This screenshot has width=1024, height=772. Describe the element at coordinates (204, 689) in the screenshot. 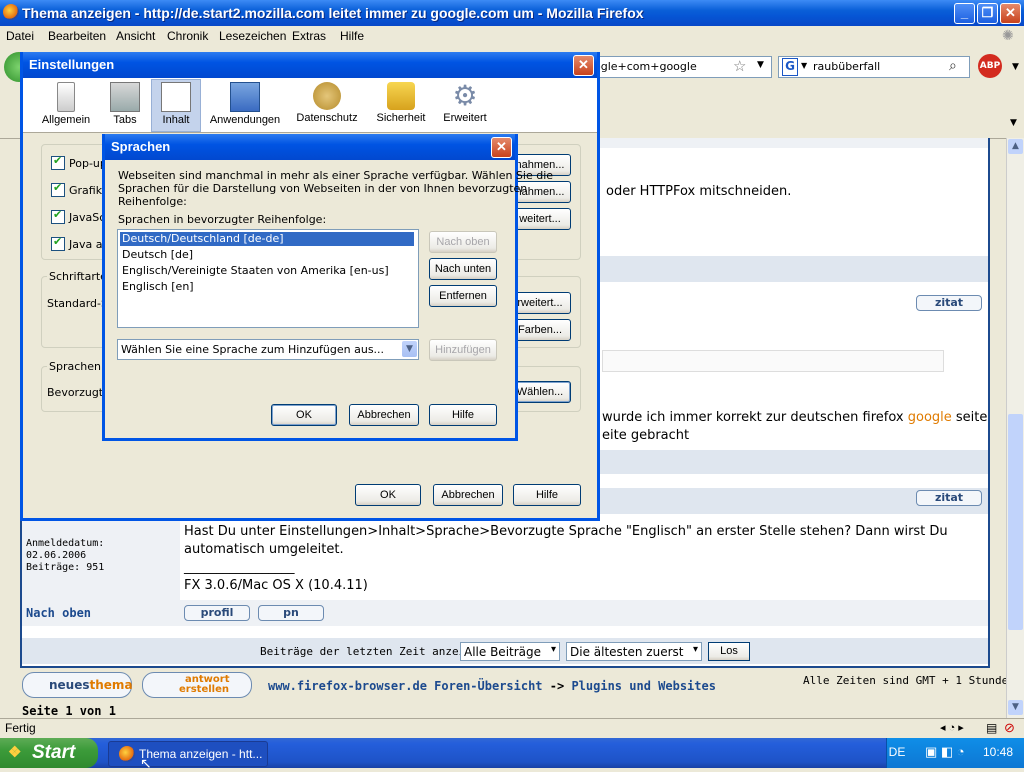

I see `reply-label-2: erstellen` at that location.